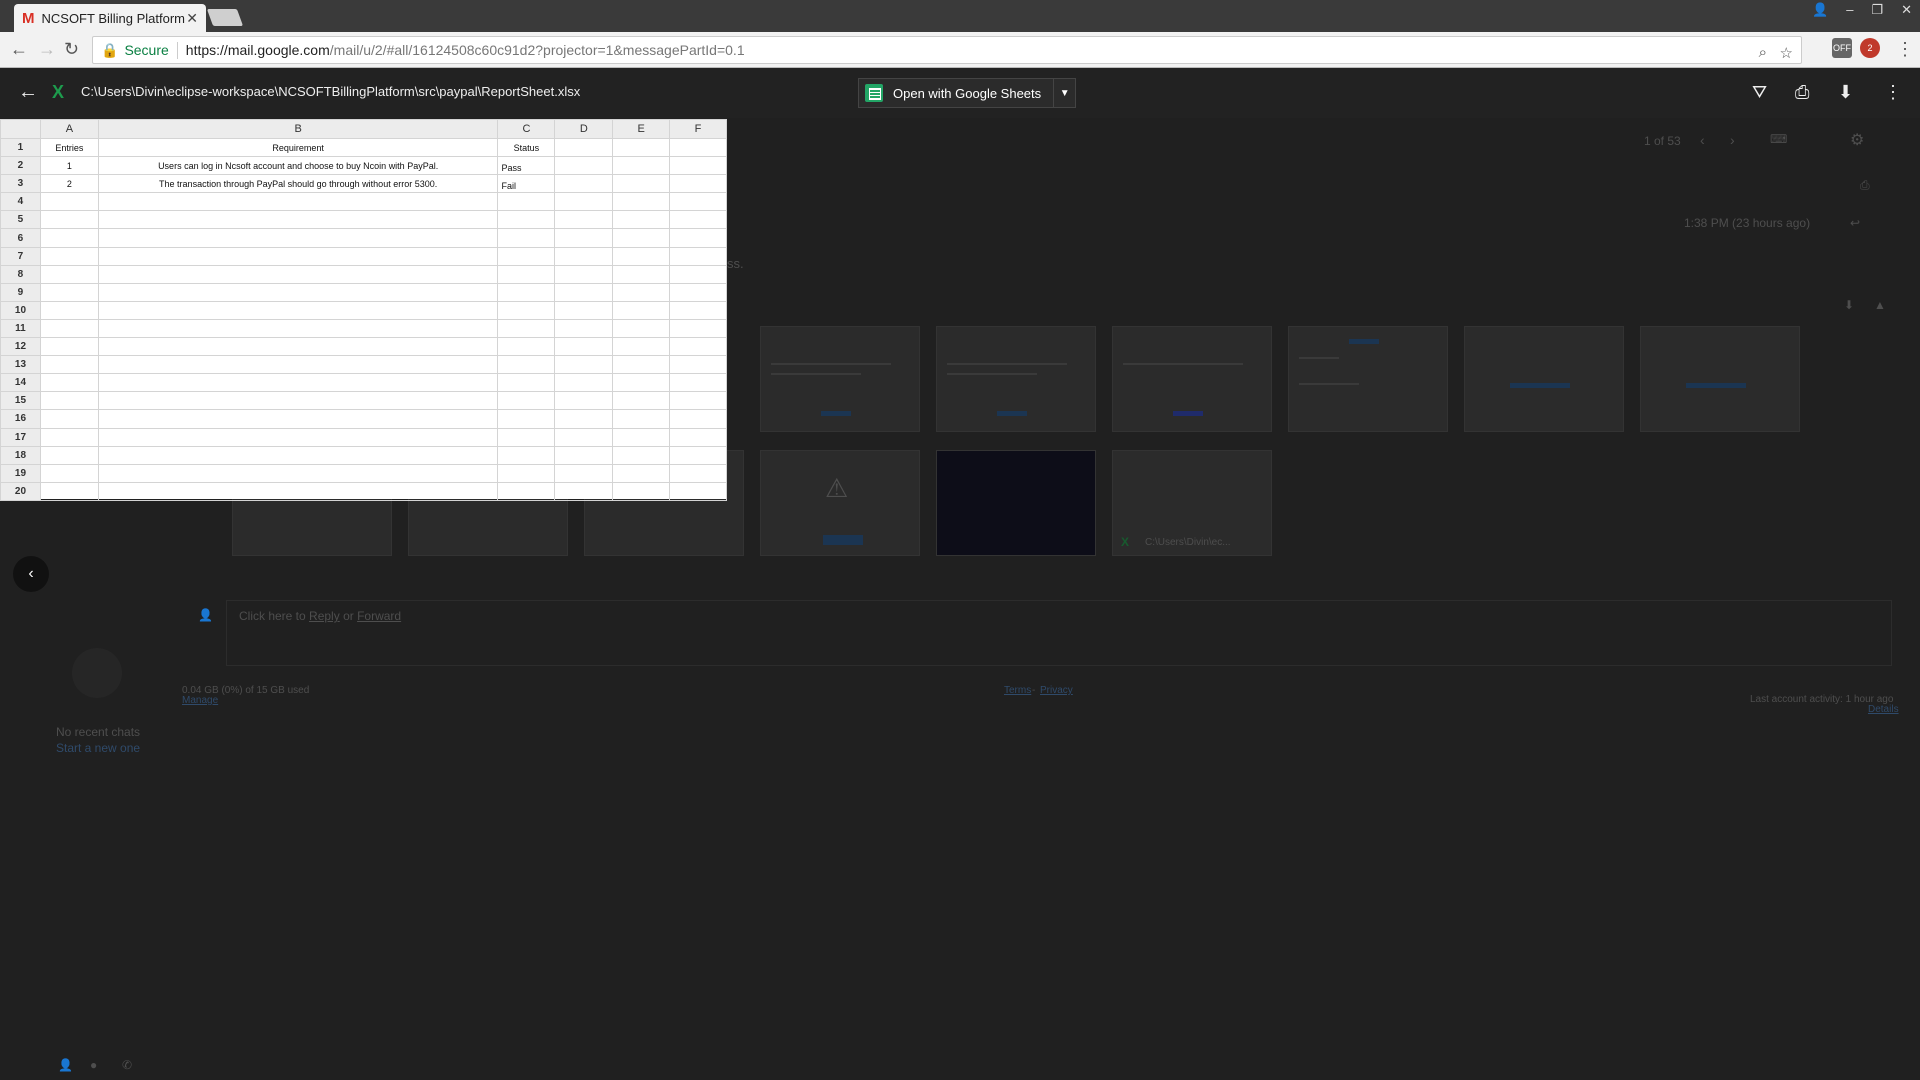 The width and height of the screenshot is (1920, 1080). What do you see at coordinates (1857, 140) in the screenshot?
I see `settings-icon: ⚙` at bounding box center [1857, 140].